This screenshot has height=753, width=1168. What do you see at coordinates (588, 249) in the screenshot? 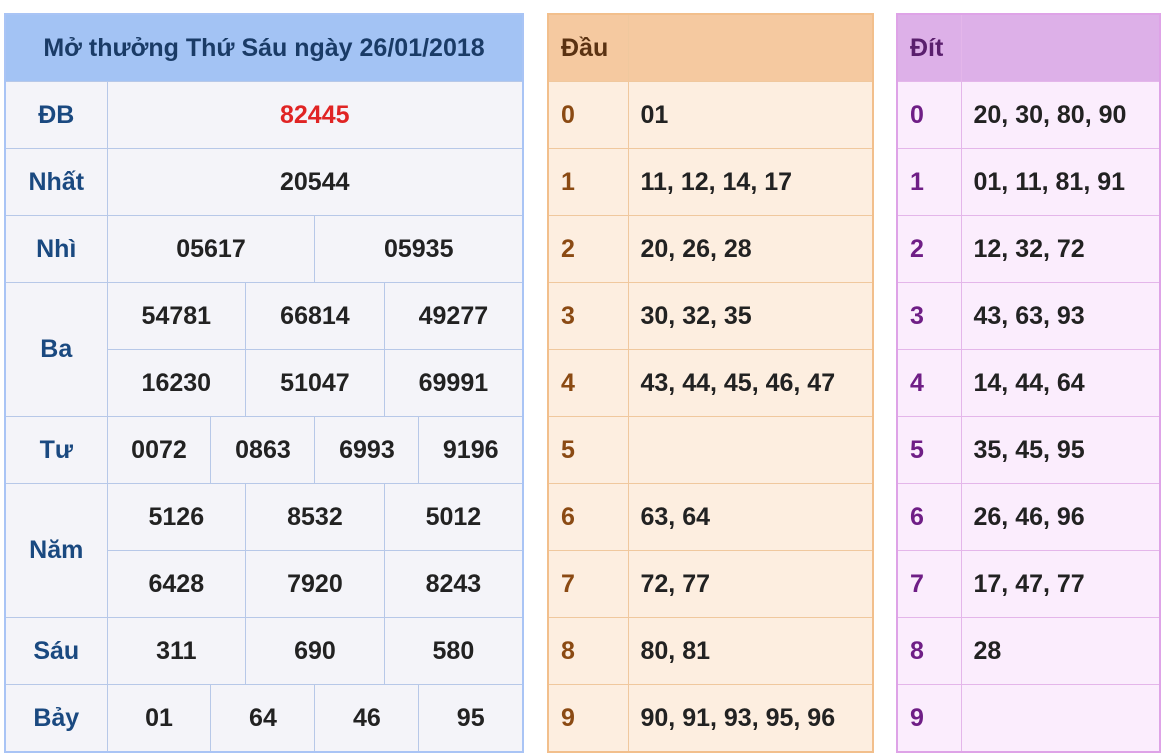
I see `dau-key: 2` at bounding box center [588, 249].